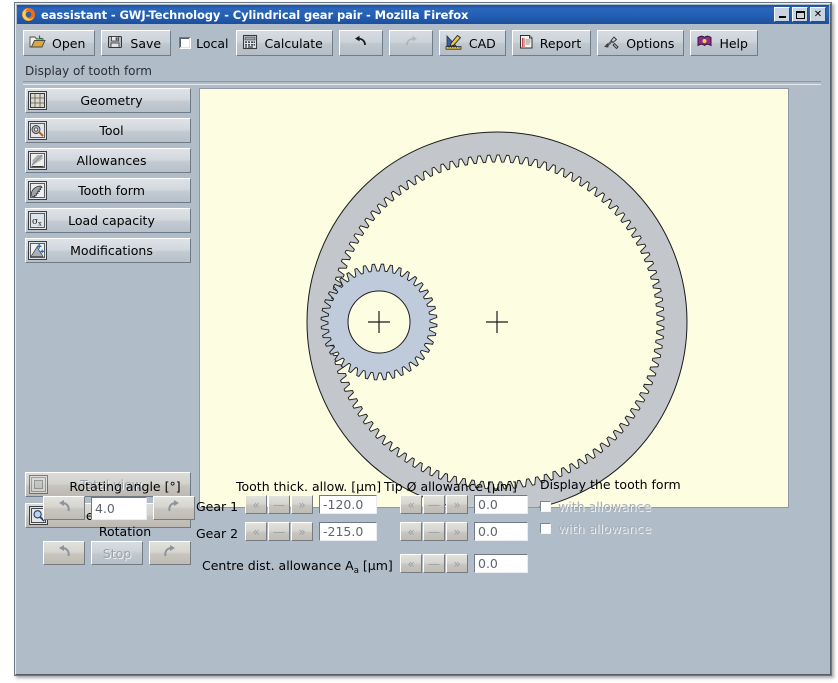 The width and height of the screenshot is (838, 683). I want to click on rotation-cw-button, so click(170, 553).